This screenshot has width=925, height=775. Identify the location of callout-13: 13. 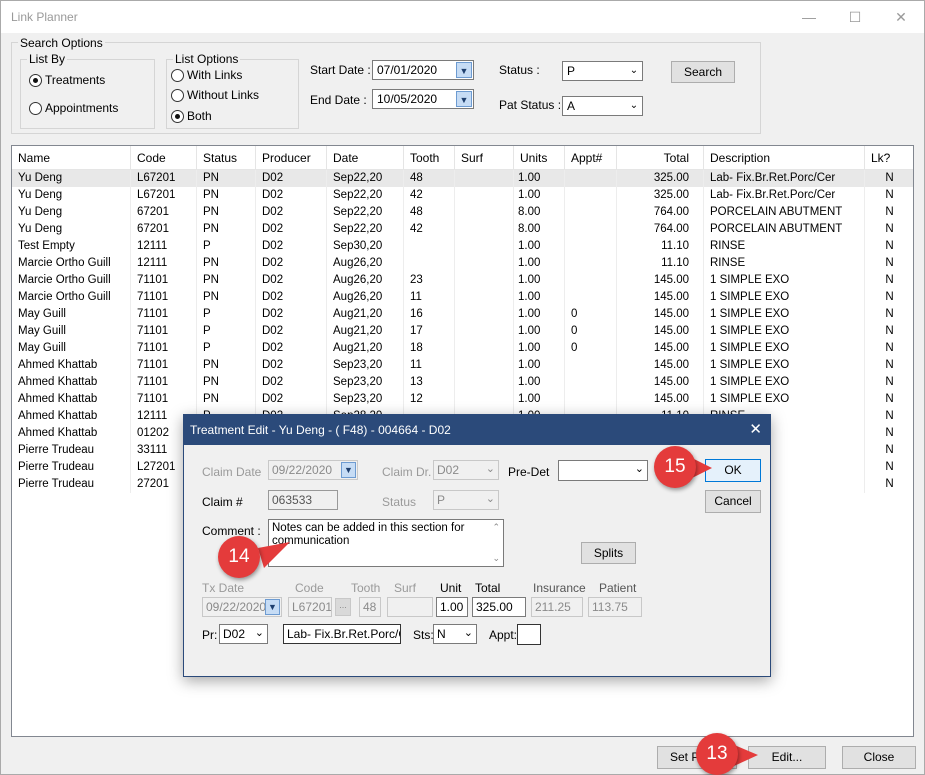
(717, 754).